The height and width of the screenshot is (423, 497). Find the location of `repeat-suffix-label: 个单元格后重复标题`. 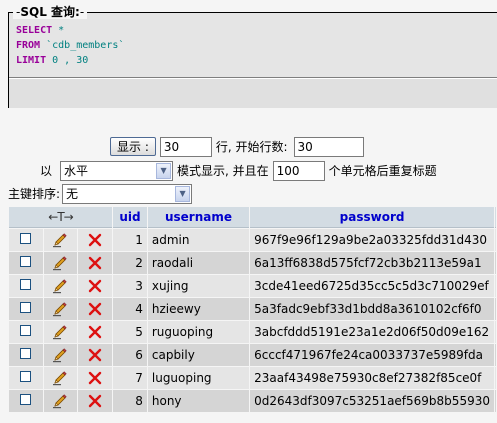

repeat-suffix-label: 个单元格后重复标题 is located at coordinates (382, 171).